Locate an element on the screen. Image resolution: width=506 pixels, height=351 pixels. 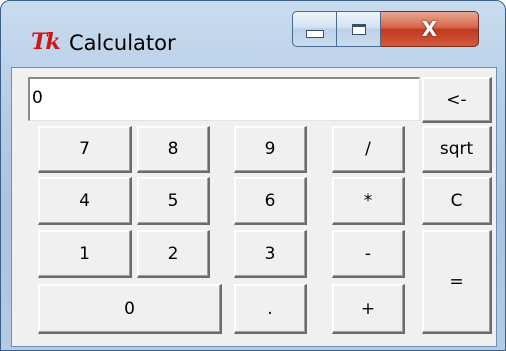
key-8-button: 8 is located at coordinates (173, 149).